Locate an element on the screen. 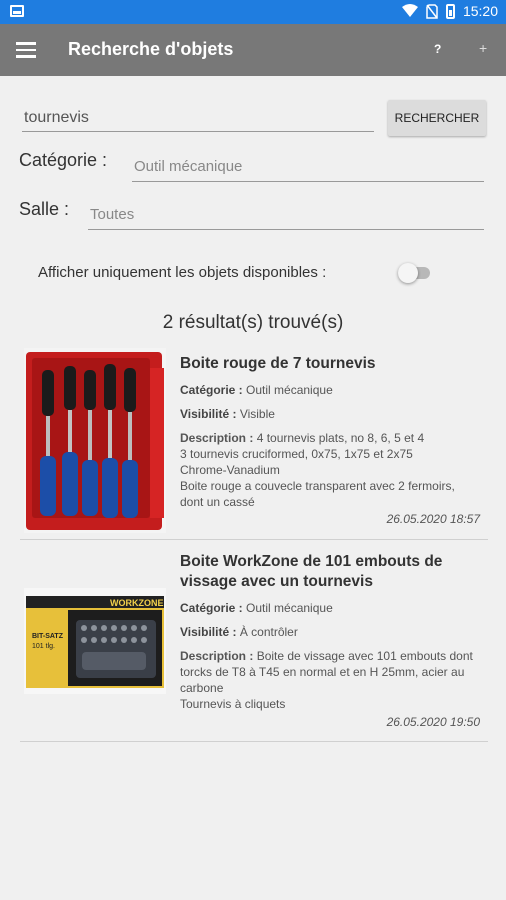 This screenshot has height=900, width=506. result-visibility: Visibilité : Visible is located at coordinates (227, 414).